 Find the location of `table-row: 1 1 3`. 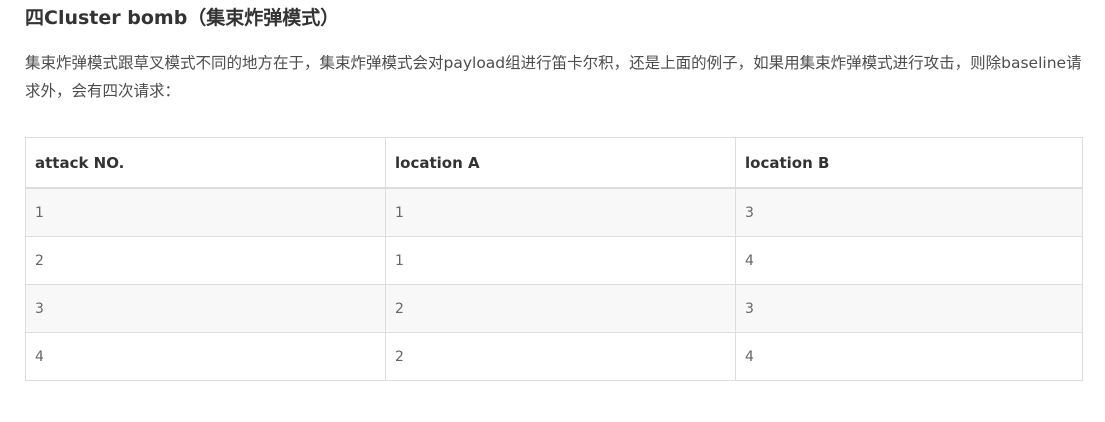

table-row: 1 1 3 is located at coordinates (554, 212).